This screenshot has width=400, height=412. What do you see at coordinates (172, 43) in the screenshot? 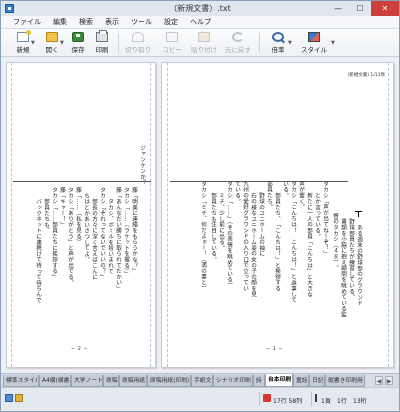
I see `copy-button: コピー` at bounding box center [172, 43].